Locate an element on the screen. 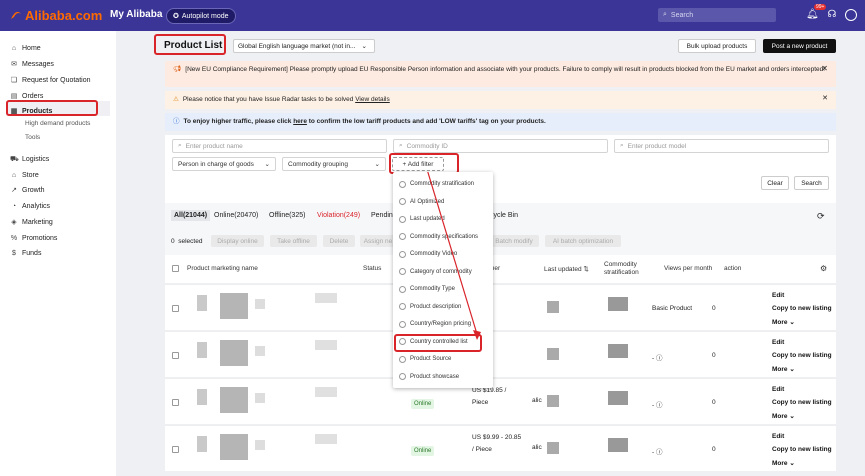  refresh-icon: ⟳ is located at coordinates (822, 216).